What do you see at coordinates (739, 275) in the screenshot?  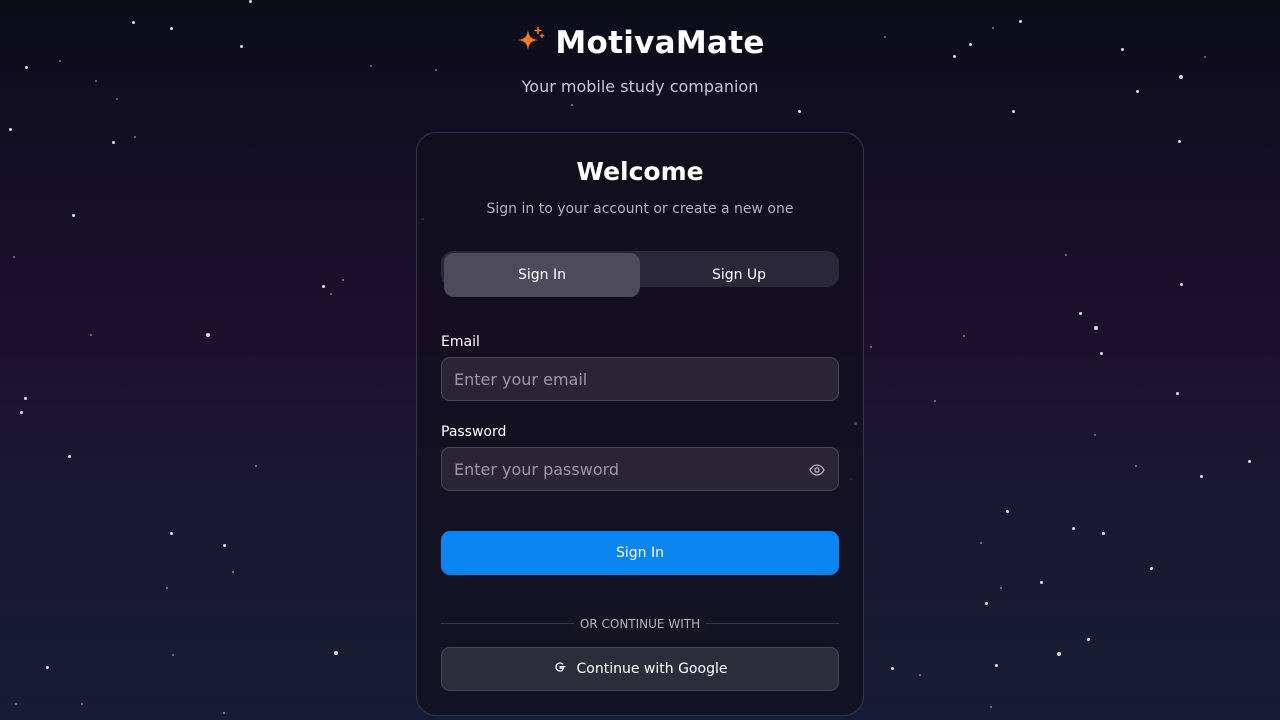 I see `tab-sign-up: Sign Up` at bounding box center [739, 275].